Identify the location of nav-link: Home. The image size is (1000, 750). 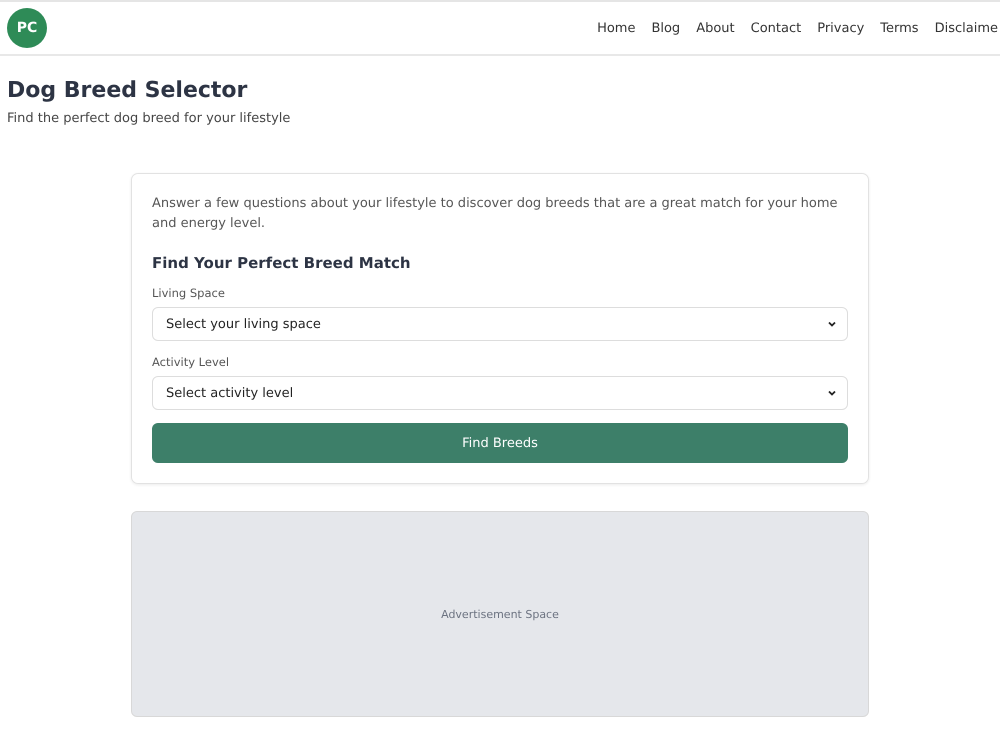
(616, 28).